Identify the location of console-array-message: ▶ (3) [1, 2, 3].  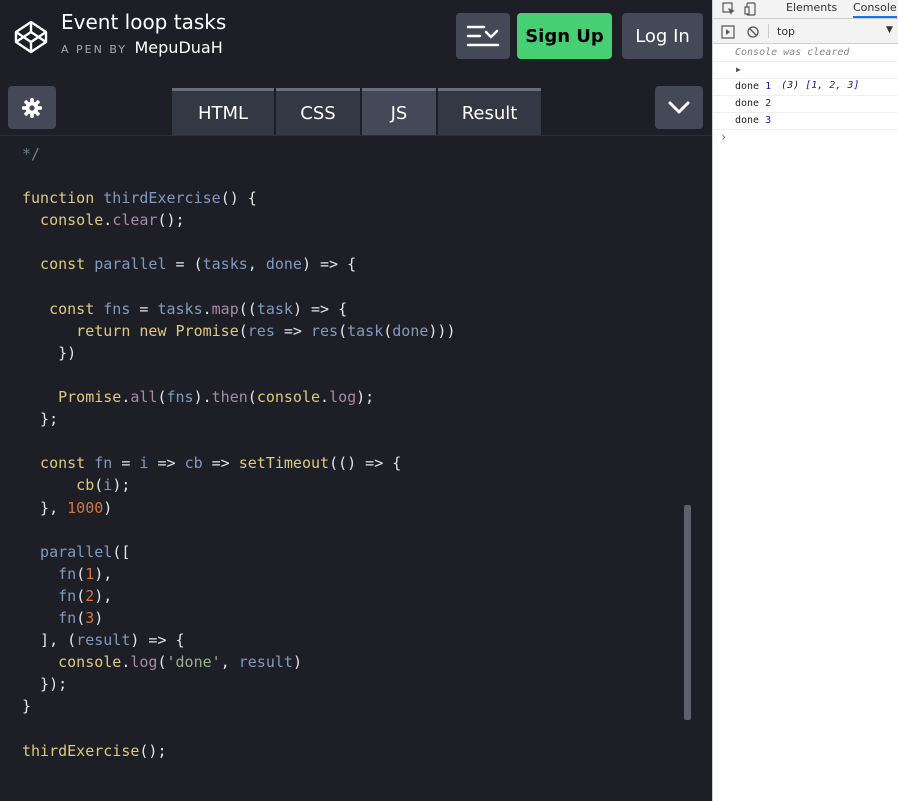
(805, 76).